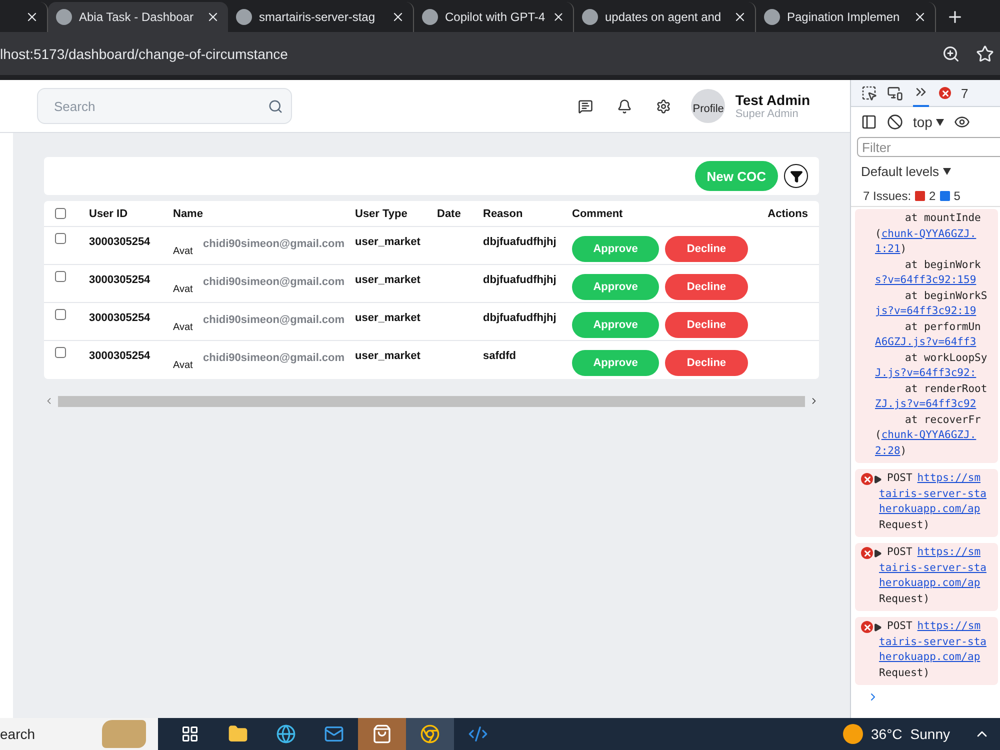 Image resolution: width=1000 pixels, height=750 pixels. I want to click on user-name: Test Admin, so click(772, 100).